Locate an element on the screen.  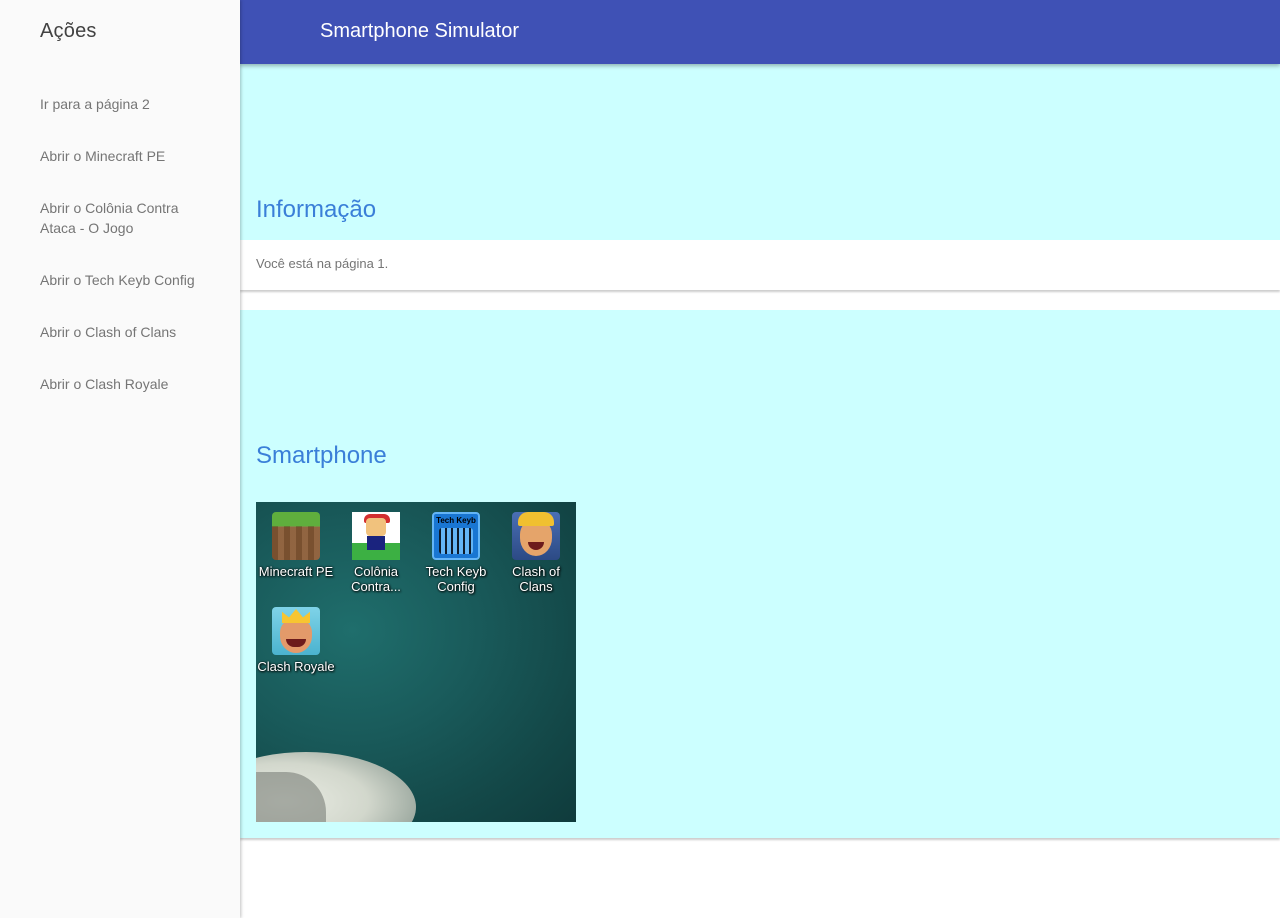
app-minecraft: Minecraft PE is located at coordinates (296, 545).